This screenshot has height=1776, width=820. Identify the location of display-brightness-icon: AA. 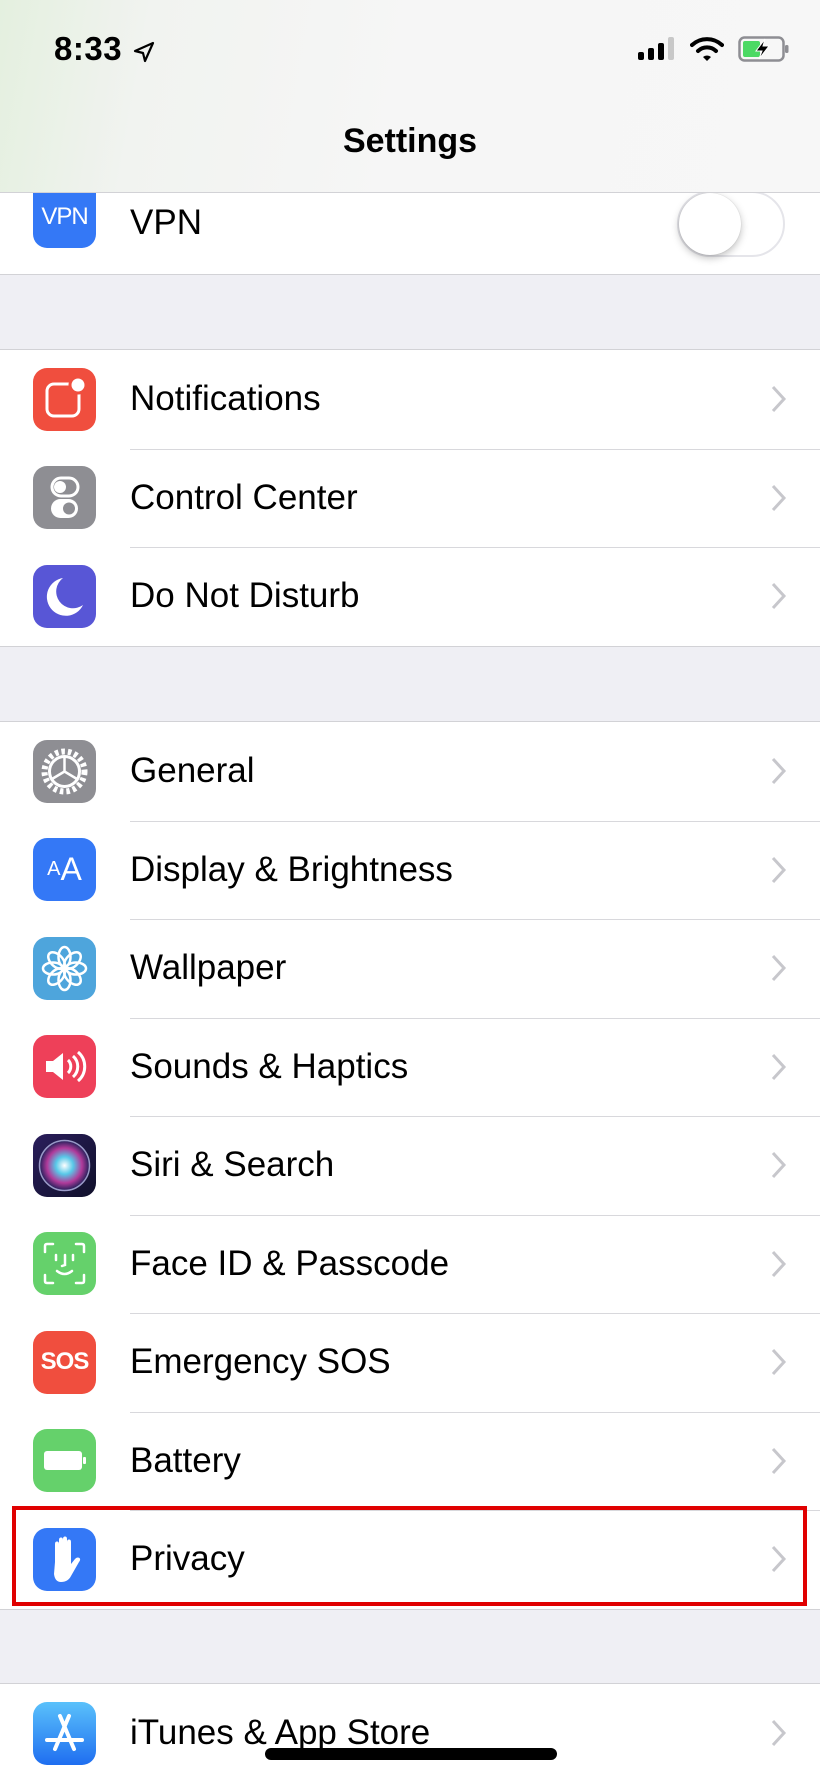
(64, 870).